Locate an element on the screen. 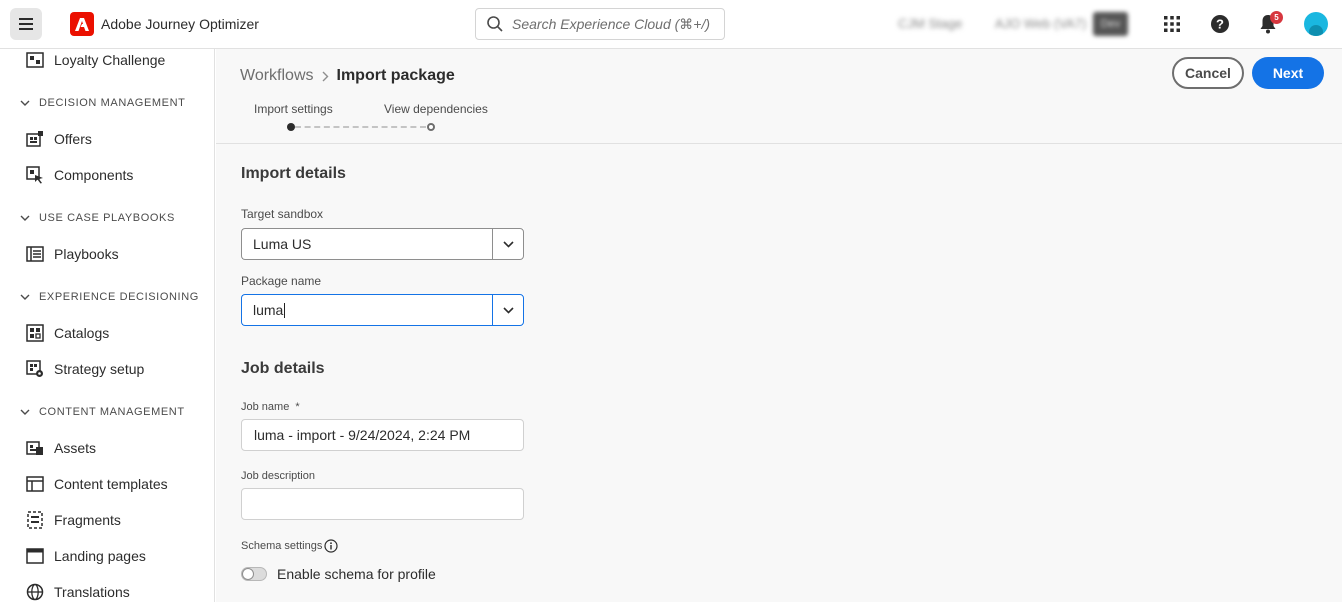 This screenshot has height=602, width=1342. menu-icon is located at coordinates (26, 24).